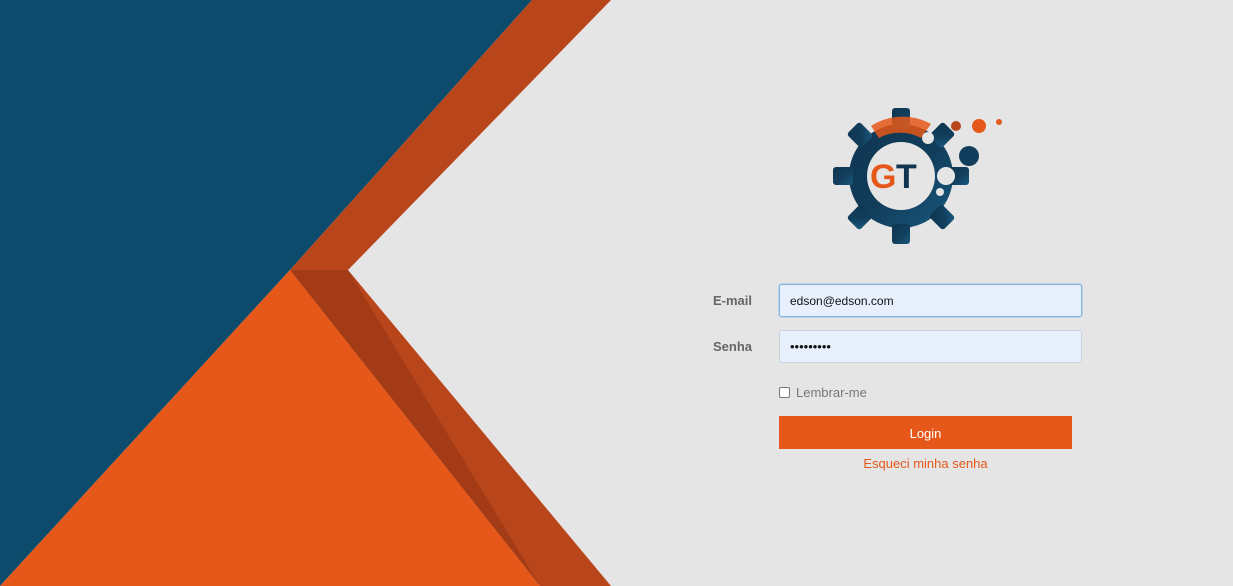  Describe the element at coordinates (831, 392) in the screenshot. I see `remember-label: Lembrar-me` at that location.